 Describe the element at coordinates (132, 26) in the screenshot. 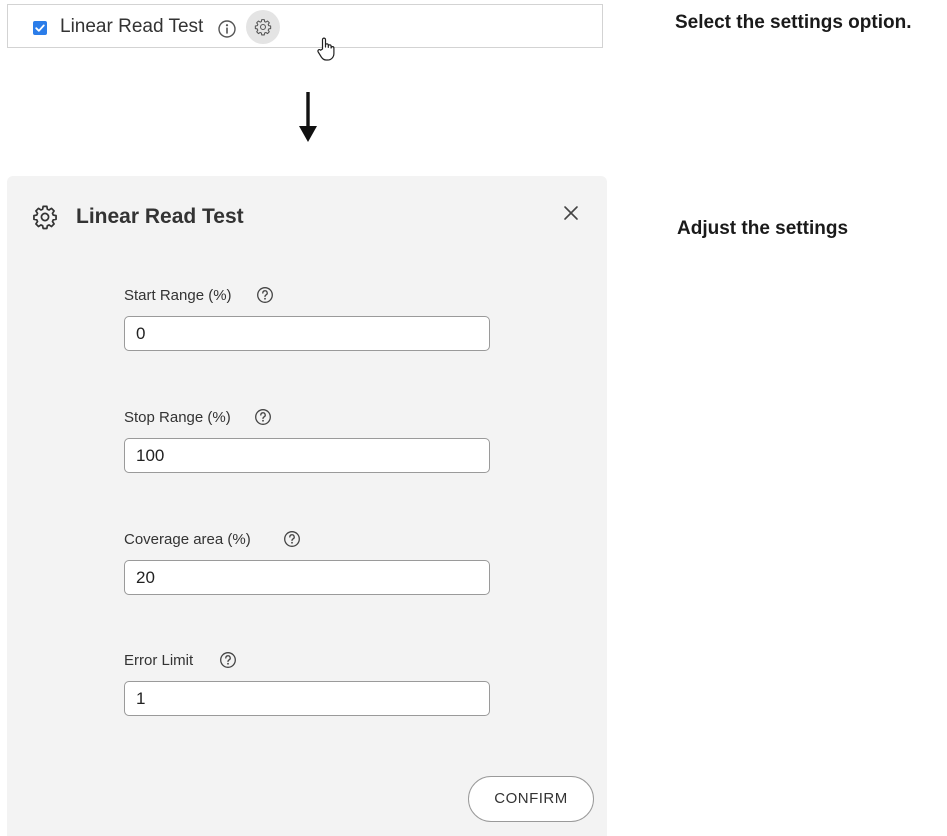

I see `test-item-label: Linear Read Test` at that location.